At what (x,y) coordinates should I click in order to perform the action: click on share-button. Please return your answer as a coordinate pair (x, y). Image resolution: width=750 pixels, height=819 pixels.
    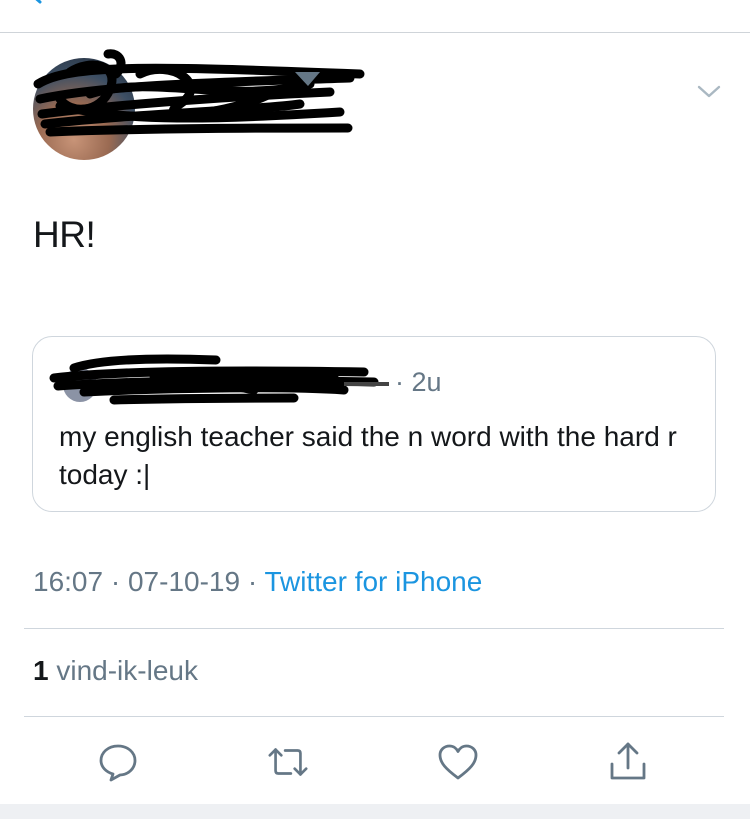
    Looking at the image, I should click on (628, 762).